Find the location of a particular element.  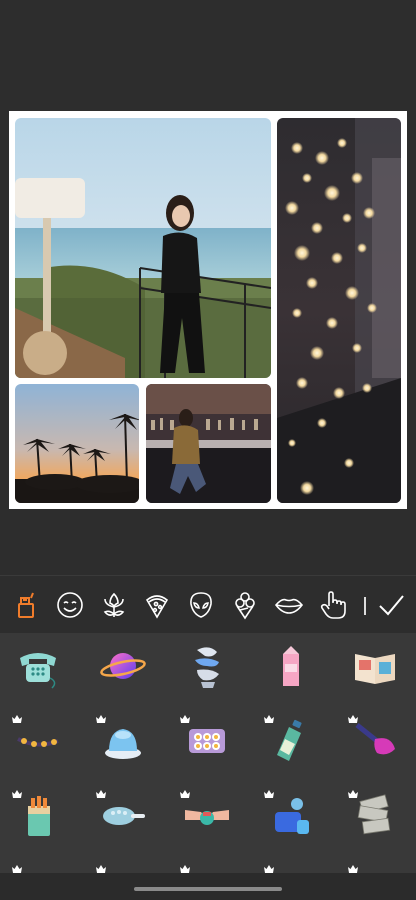

bottle-sticker-icon is located at coordinates (289, 740).